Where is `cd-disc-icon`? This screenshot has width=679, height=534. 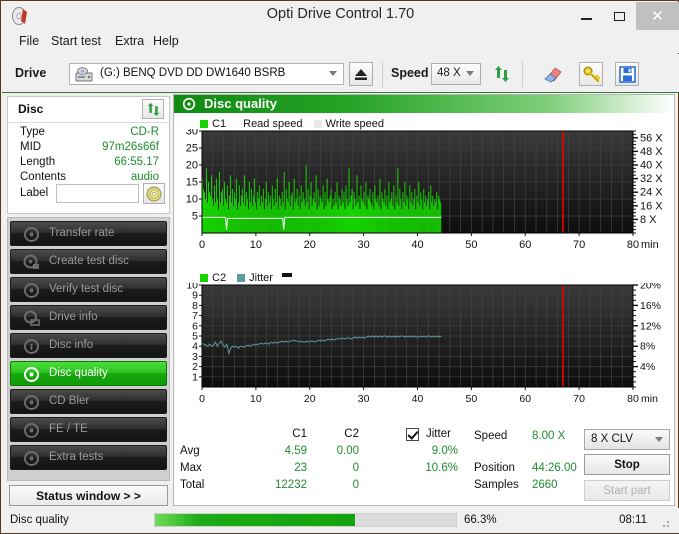 cd-disc-icon is located at coordinates (154, 193).